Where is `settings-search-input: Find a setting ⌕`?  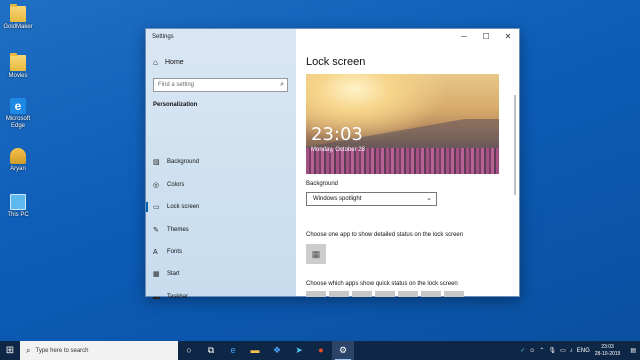 settings-search-input: Find a setting ⌕ is located at coordinates (220, 85).